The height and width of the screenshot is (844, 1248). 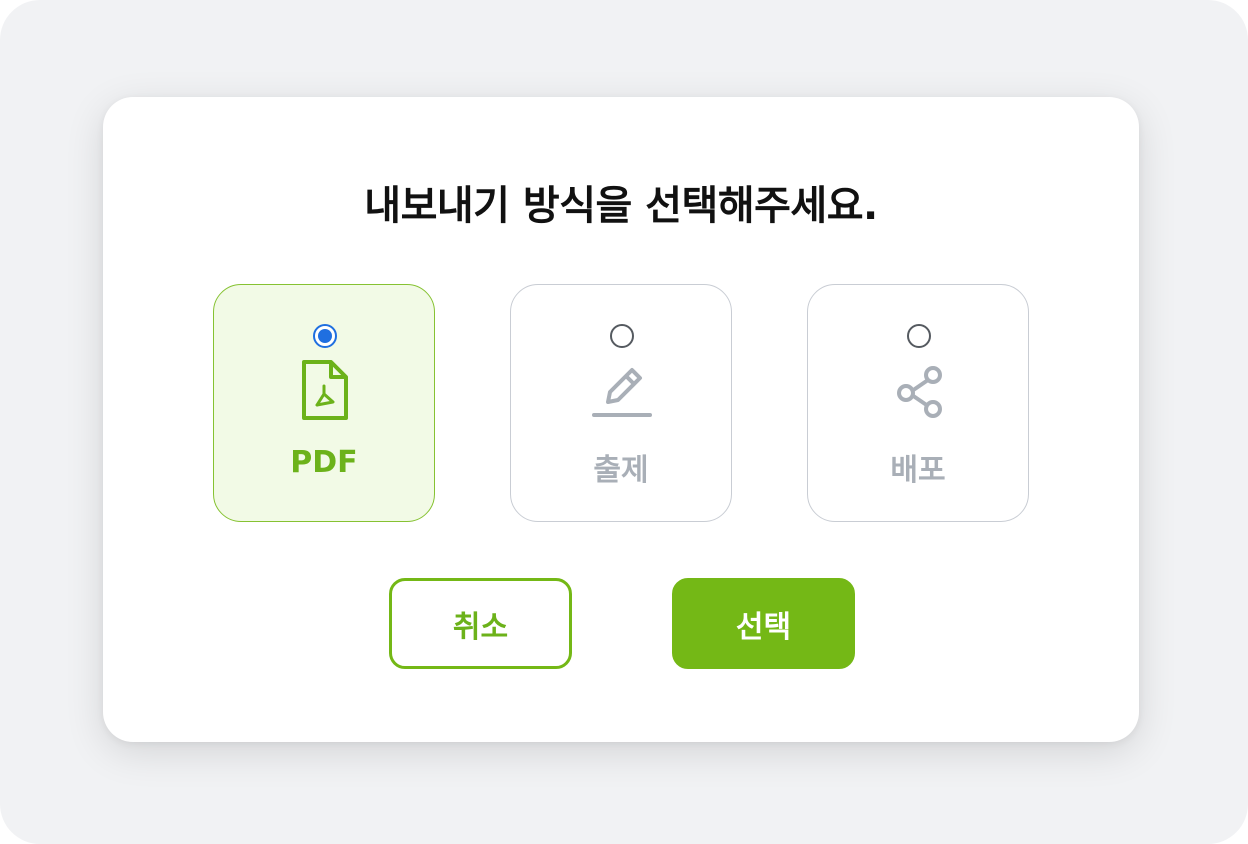 I want to click on dialog-title: 내보내기 방식을 선택해주세요., so click(x=621, y=206).